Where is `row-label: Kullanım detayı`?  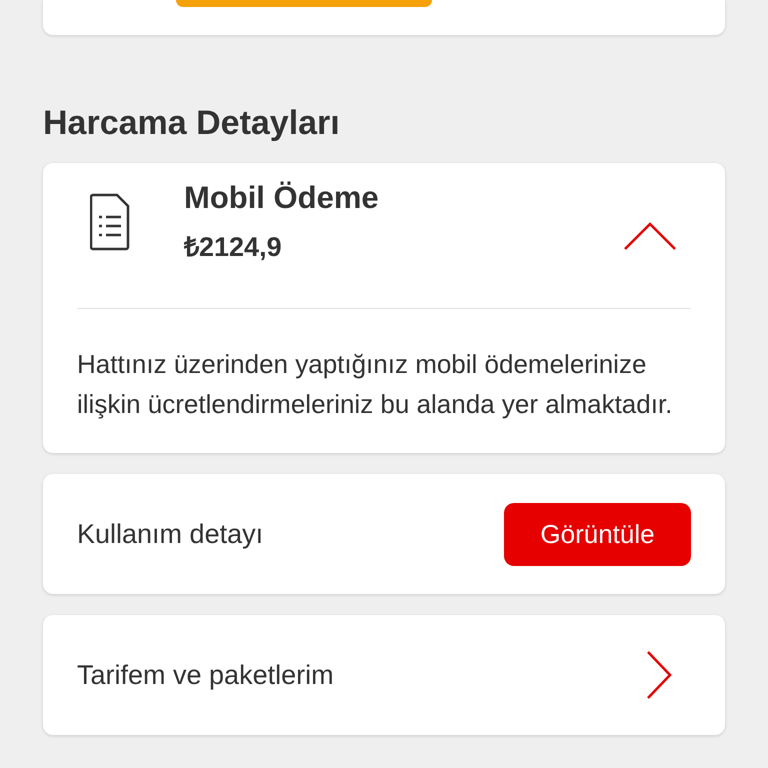
row-label: Kullanım detayı is located at coordinates (170, 534).